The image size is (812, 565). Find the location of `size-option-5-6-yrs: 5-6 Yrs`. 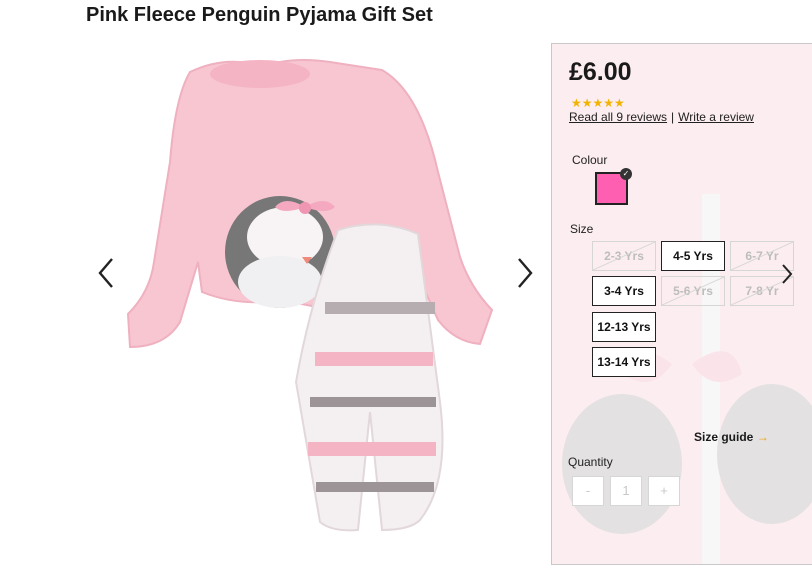

size-option-5-6-yrs: 5-6 Yrs is located at coordinates (693, 291).